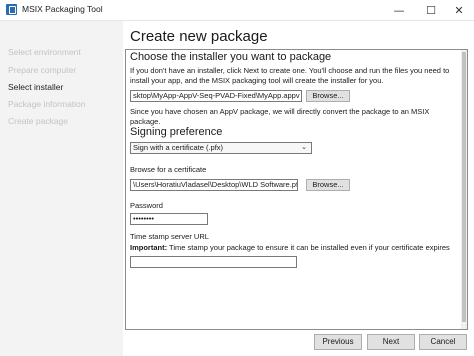 The width and height of the screenshot is (474, 356). I want to click on password-label: Password, so click(146, 205).